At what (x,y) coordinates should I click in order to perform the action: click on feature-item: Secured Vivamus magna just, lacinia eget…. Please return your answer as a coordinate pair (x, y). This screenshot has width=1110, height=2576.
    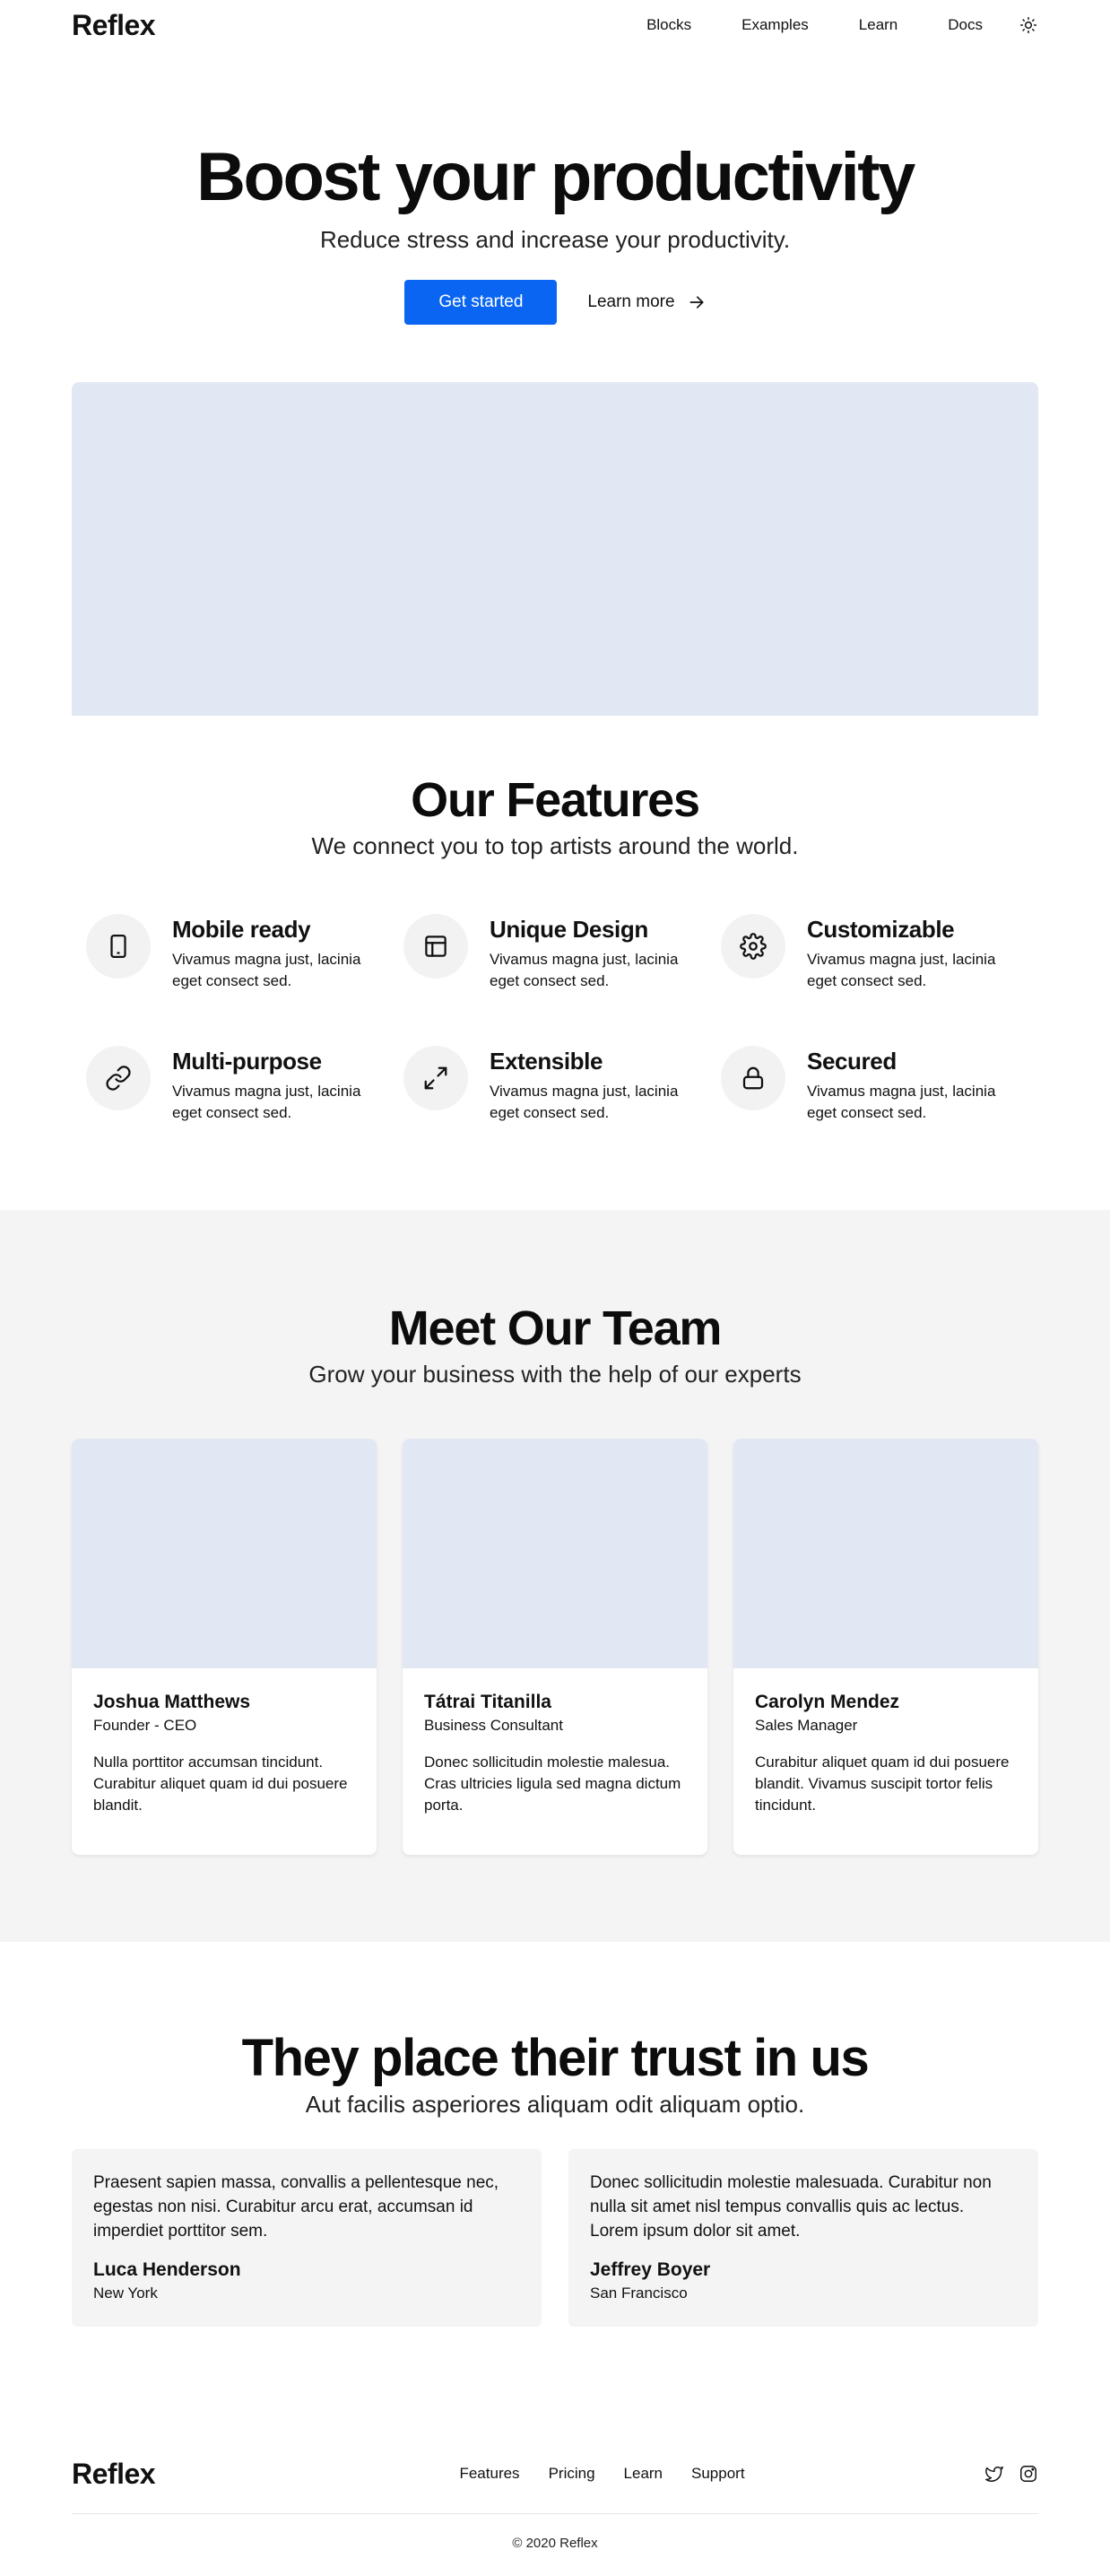
    Looking at the image, I should click on (879, 1085).